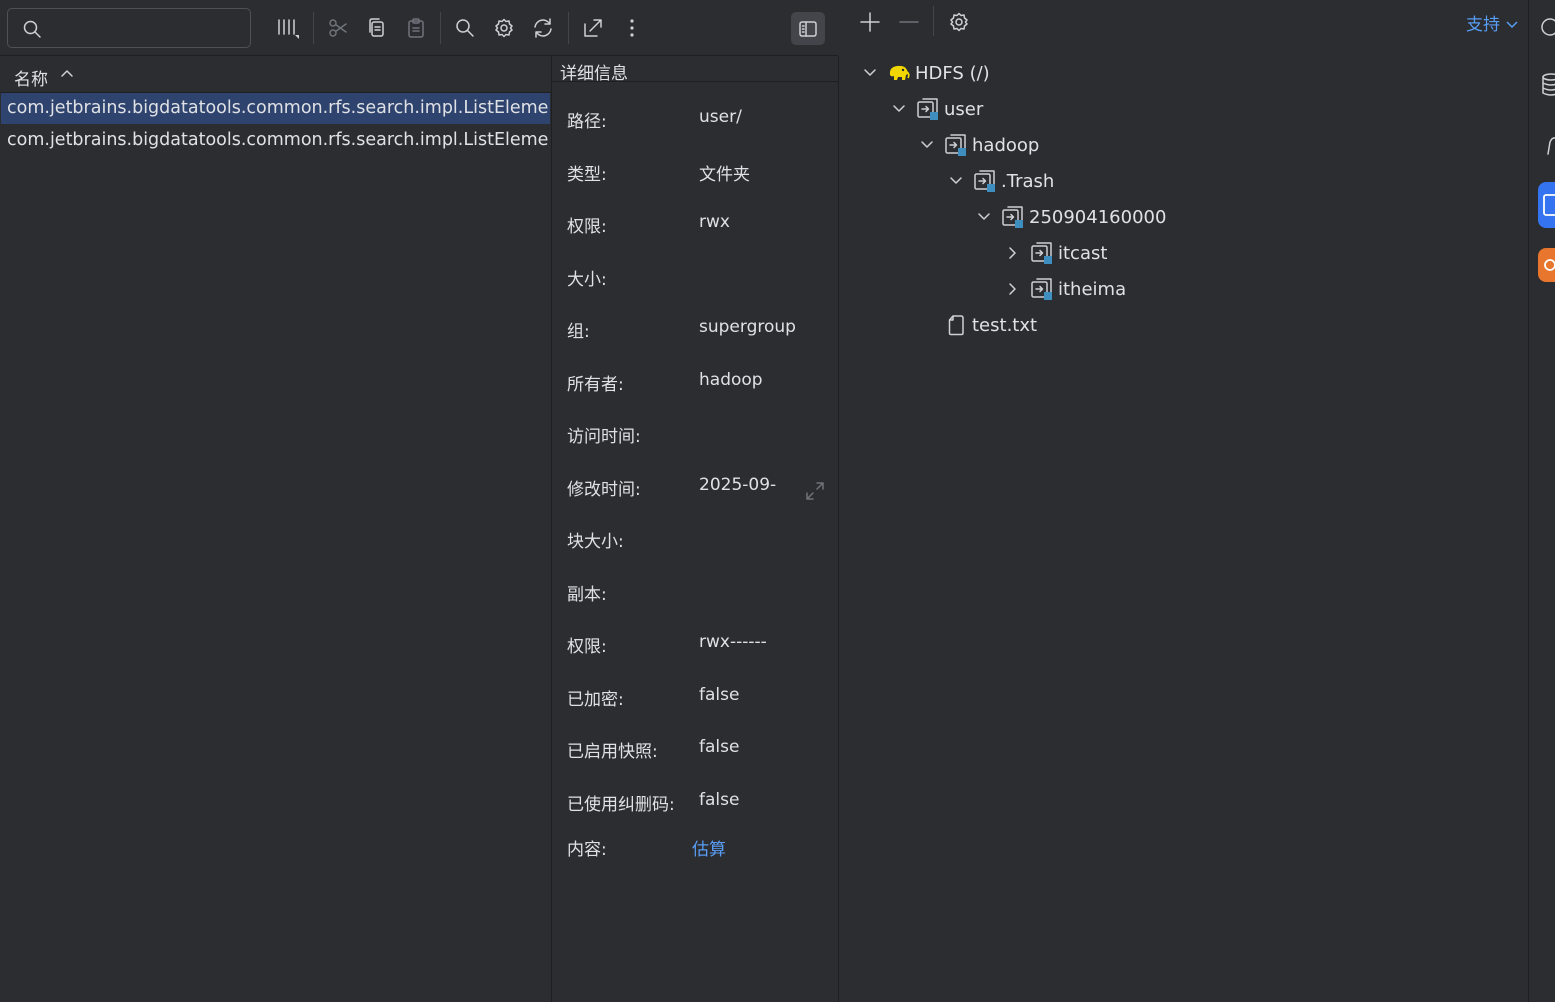 The height and width of the screenshot is (1002, 1555). I want to click on add-icon, so click(870, 22).